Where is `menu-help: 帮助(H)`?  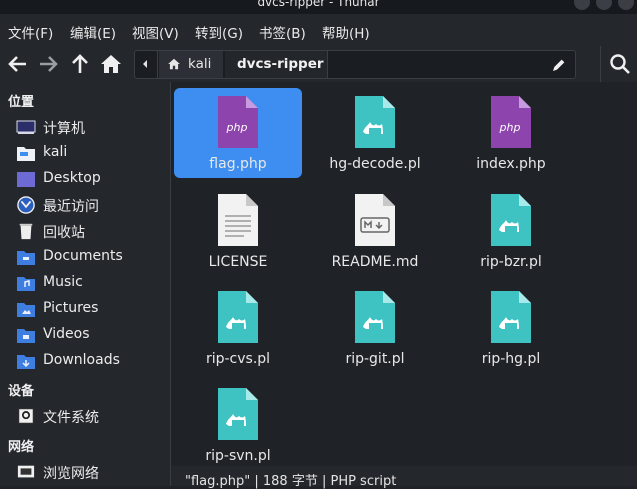 menu-help: 帮助(H) is located at coordinates (346, 32).